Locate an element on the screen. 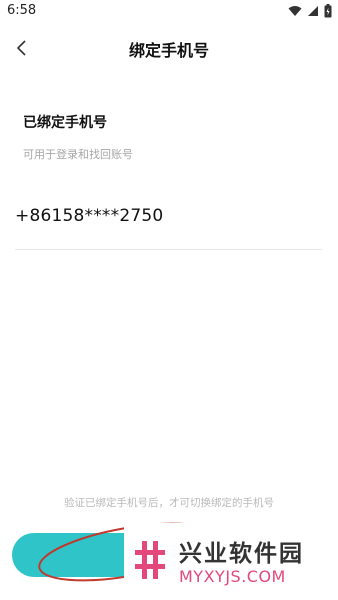 The height and width of the screenshot is (600, 338). section-subtitle: 可用于登录和找回账号 is located at coordinates (78, 154).